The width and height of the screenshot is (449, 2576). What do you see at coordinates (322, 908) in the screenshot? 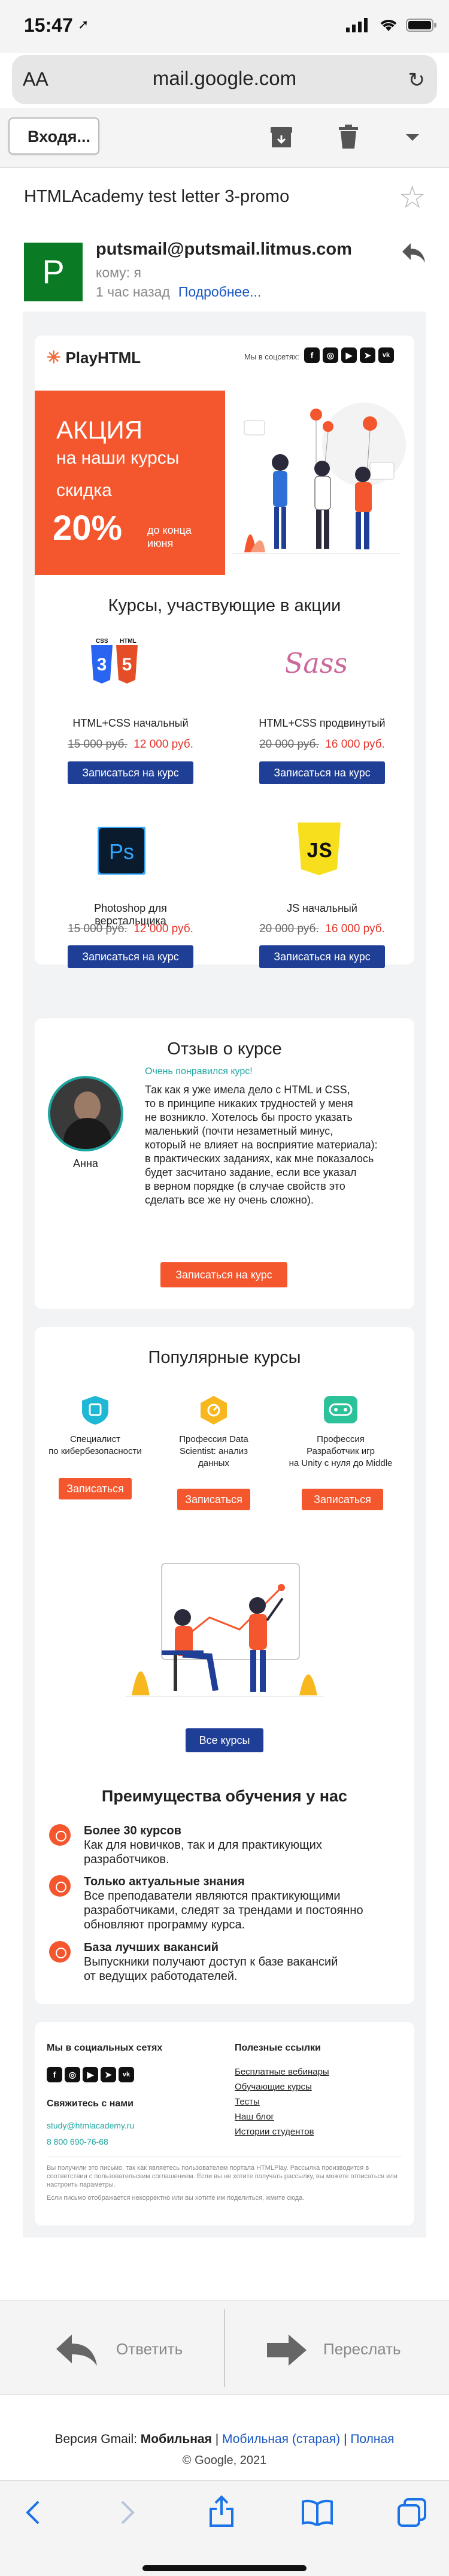
I see `course-name: JS начальный` at bounding box center [322, 908].